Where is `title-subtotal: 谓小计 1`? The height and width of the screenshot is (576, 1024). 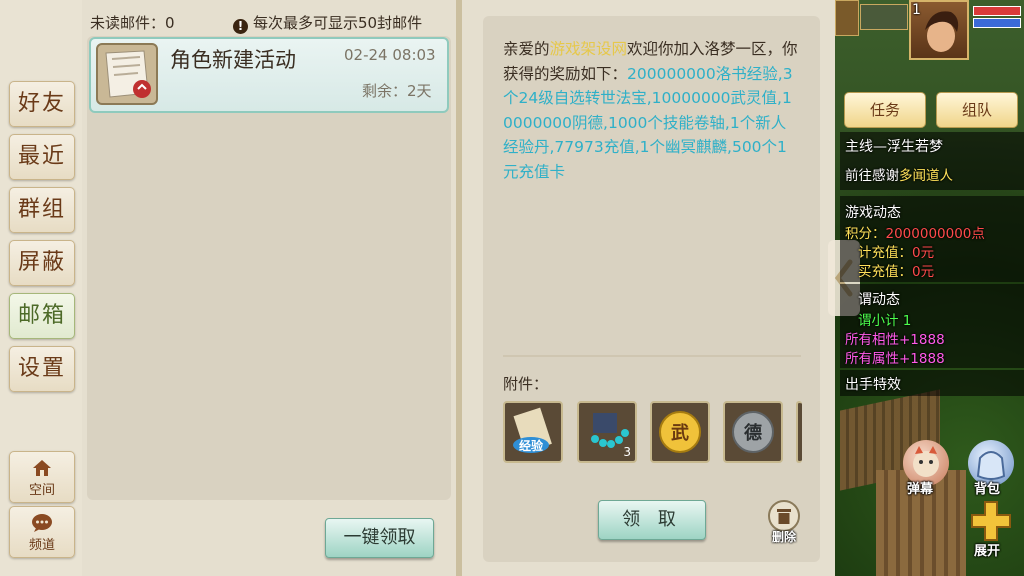
title-subtotal: 谓小计 1 is located at coordinates (885, 321).